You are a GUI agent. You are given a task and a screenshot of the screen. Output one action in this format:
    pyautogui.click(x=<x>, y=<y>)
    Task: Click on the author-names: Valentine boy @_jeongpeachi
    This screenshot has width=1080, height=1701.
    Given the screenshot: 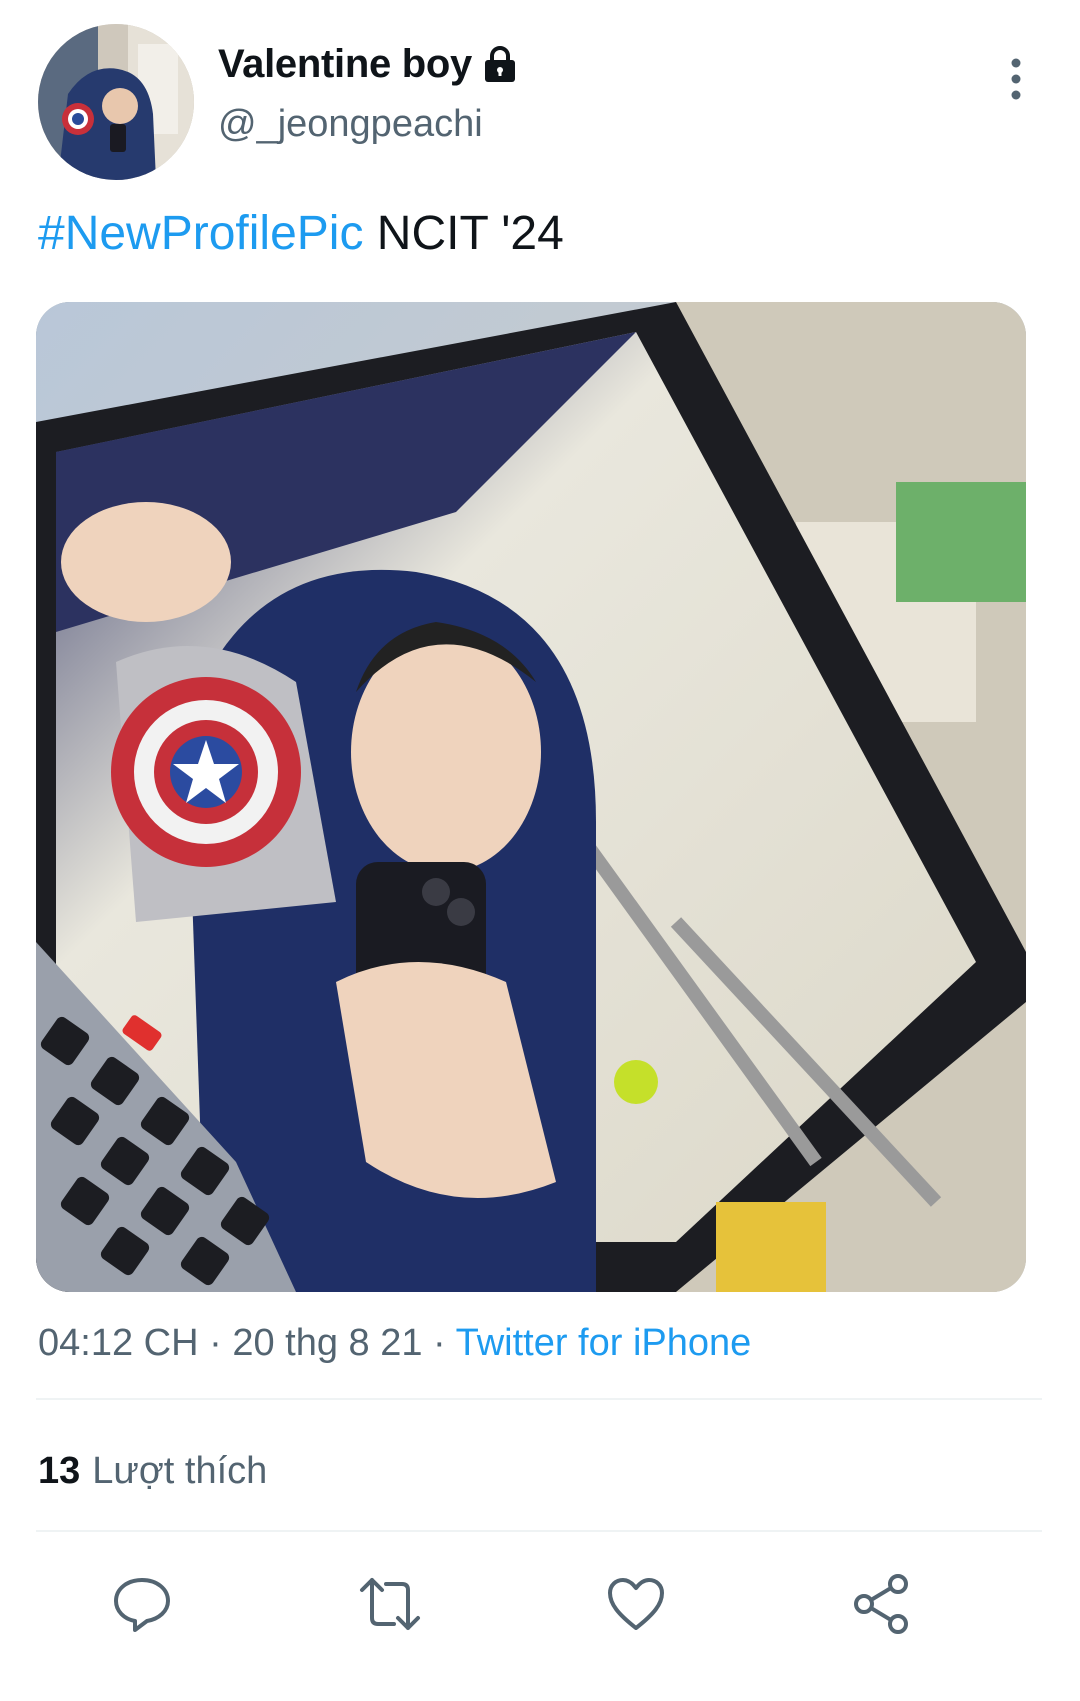 What is the action you would take?
    pyautogui.click(x=368, y=94)
    